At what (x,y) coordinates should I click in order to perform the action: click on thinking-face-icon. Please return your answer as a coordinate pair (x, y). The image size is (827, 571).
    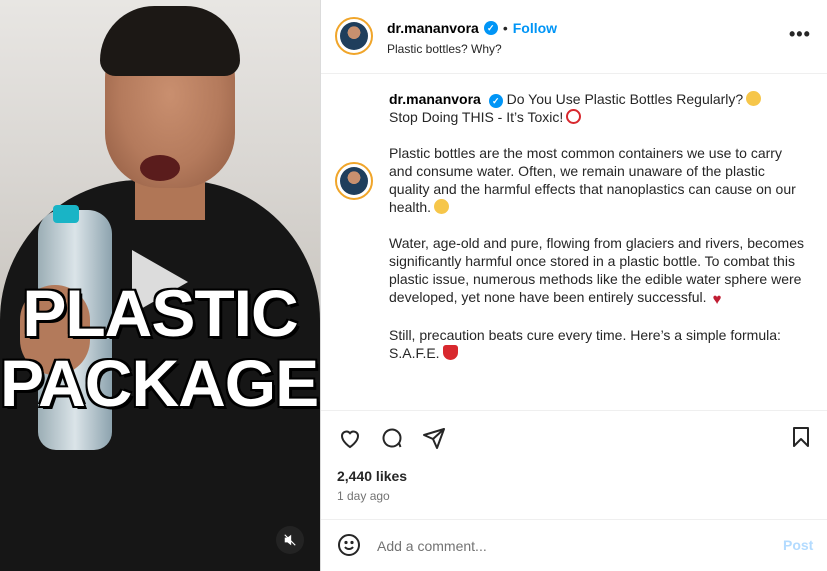
    Looking at the image, I should click on (754, 98).